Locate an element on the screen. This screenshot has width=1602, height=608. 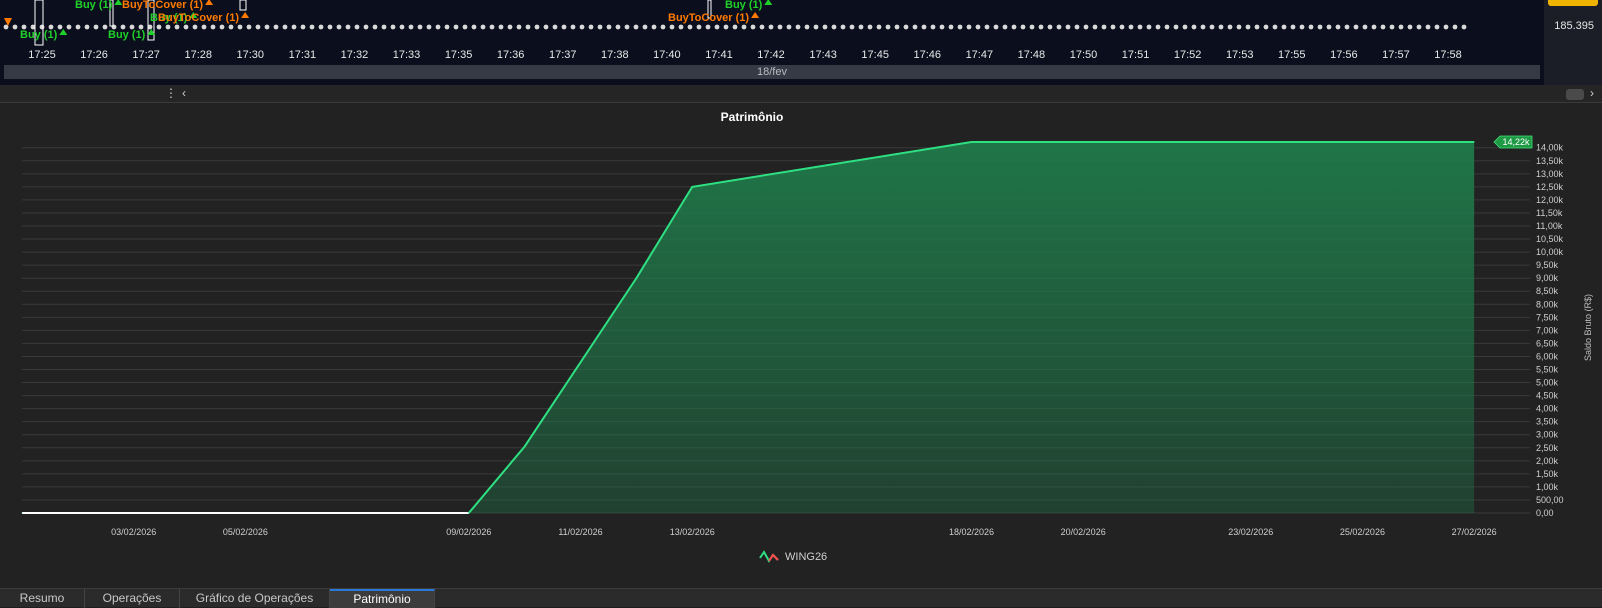
x-tick-label: 20/02/2026 is located at coordinates (1083, 532).